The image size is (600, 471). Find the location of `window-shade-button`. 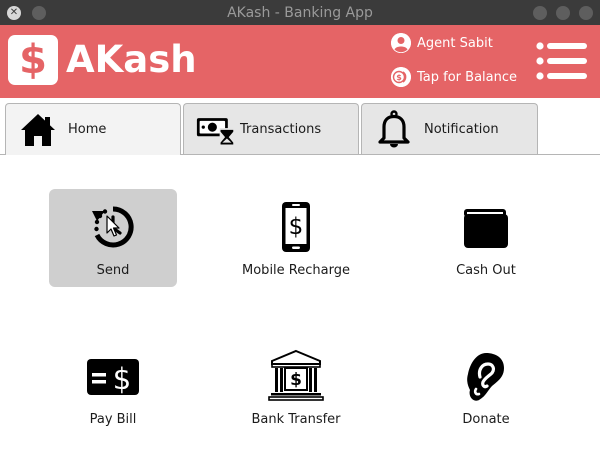

window-shade-button is located at coordinates (586, 13).